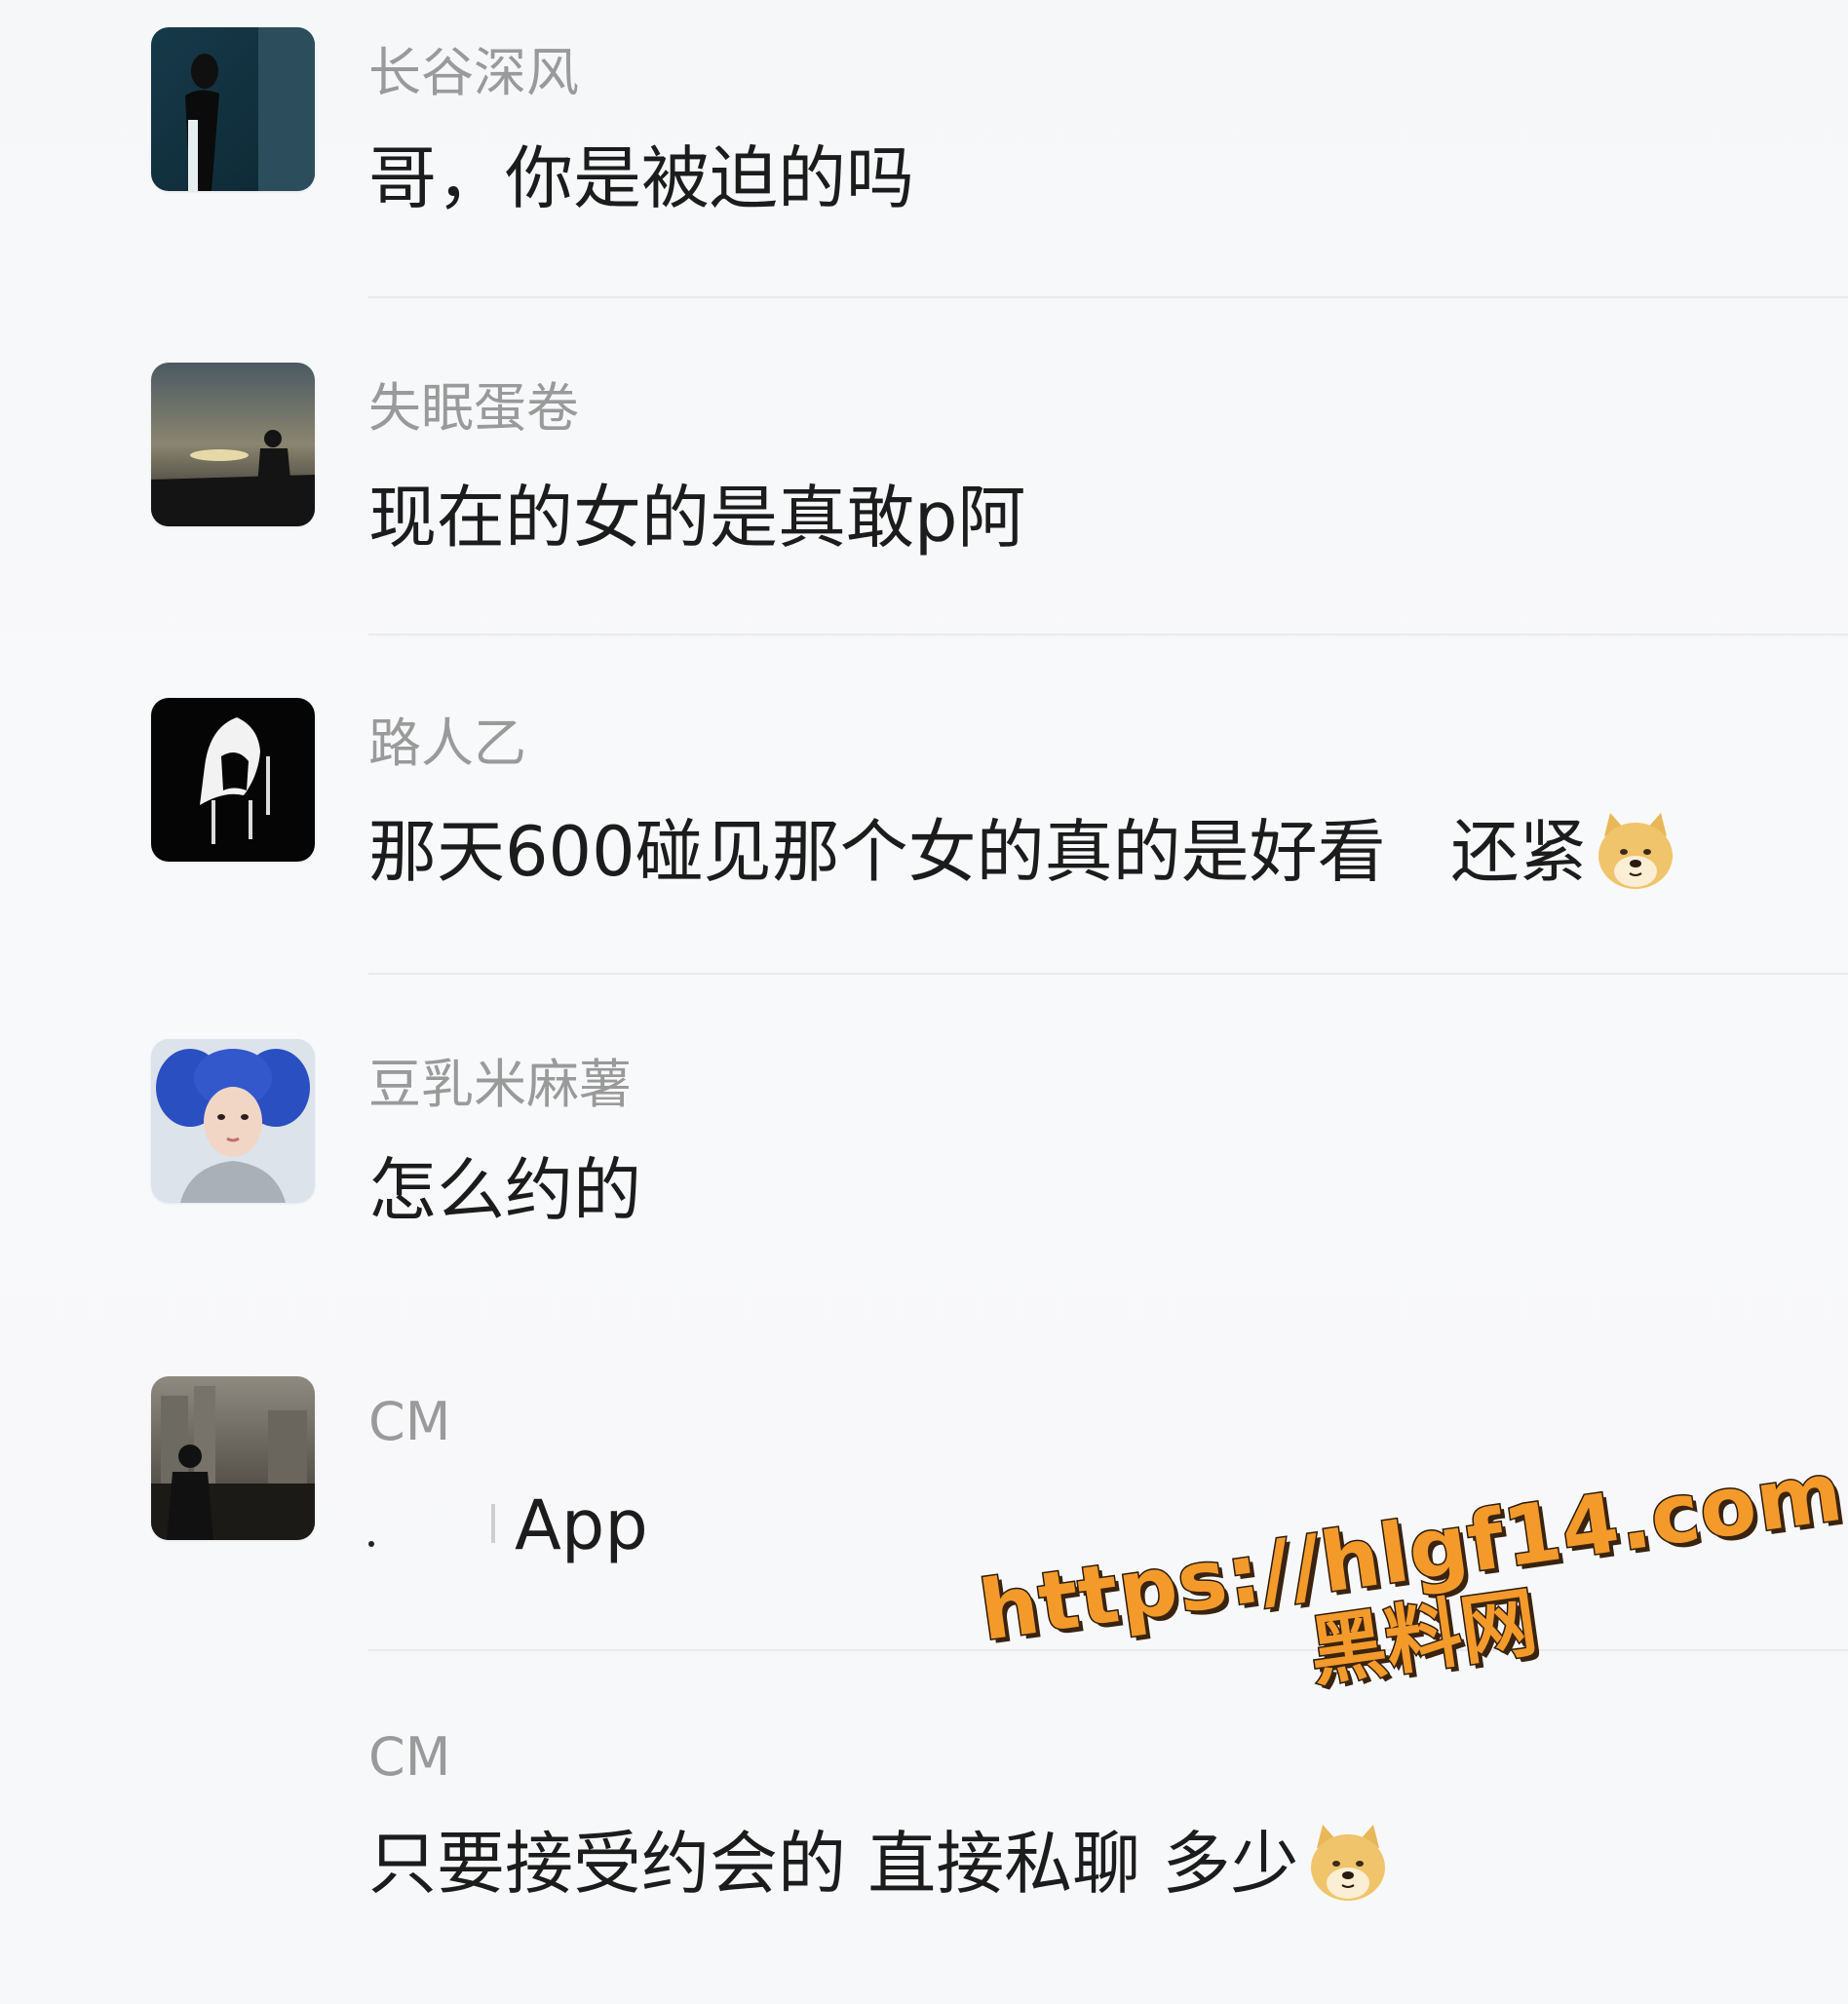  What do you see at coordinates (473, 72) in the screenshot?
I see `comment-username: 长谷深风` at bounding box center [473, 72].